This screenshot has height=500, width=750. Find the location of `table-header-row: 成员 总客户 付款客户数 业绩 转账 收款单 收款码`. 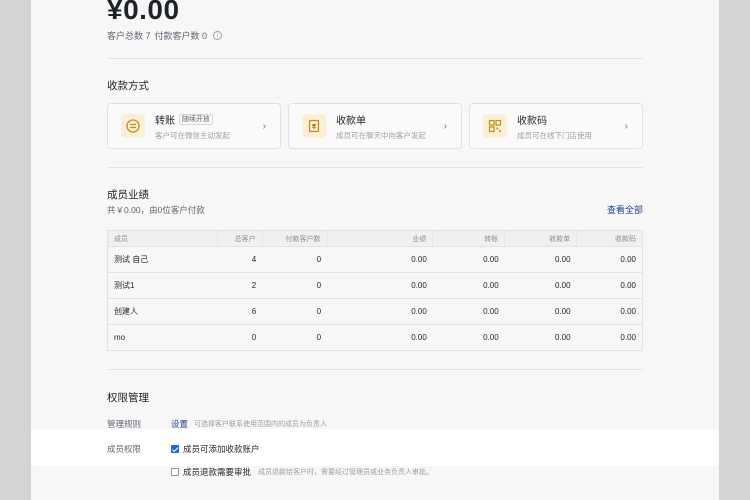

table-header-row: 成员 总客户 付款客户数 业绩 转账 收款单 收款码 is located at coordinates (375, 238).